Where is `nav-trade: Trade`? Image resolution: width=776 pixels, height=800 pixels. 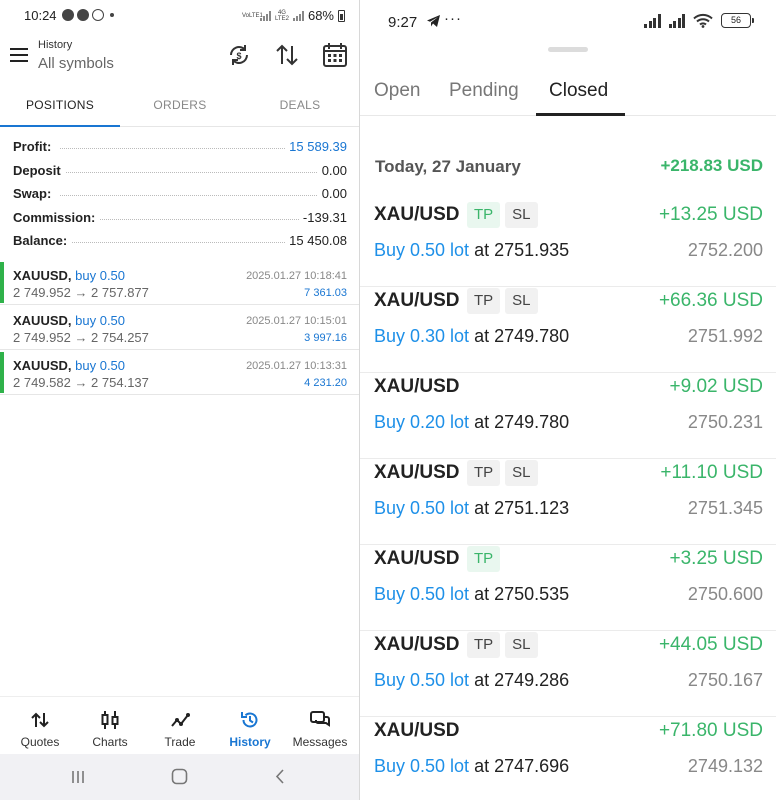 nav-trade: Trade is located at coordinates (180, 726).